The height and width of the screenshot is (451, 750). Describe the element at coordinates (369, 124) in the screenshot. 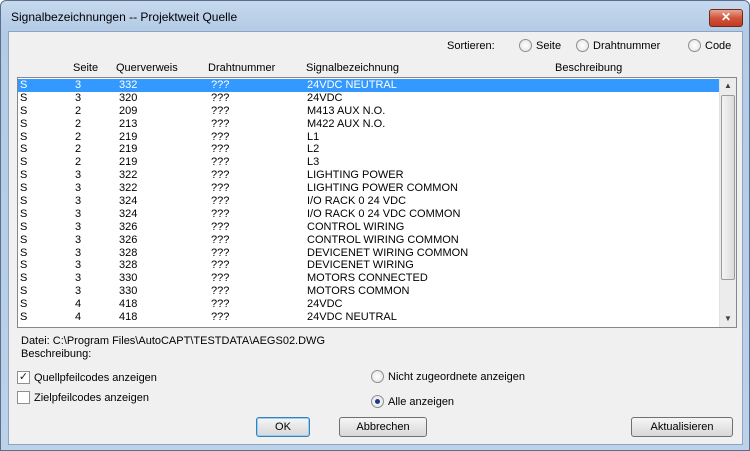

I see `table-row: S 2 213??? M422 AUX N.O.` at that location.